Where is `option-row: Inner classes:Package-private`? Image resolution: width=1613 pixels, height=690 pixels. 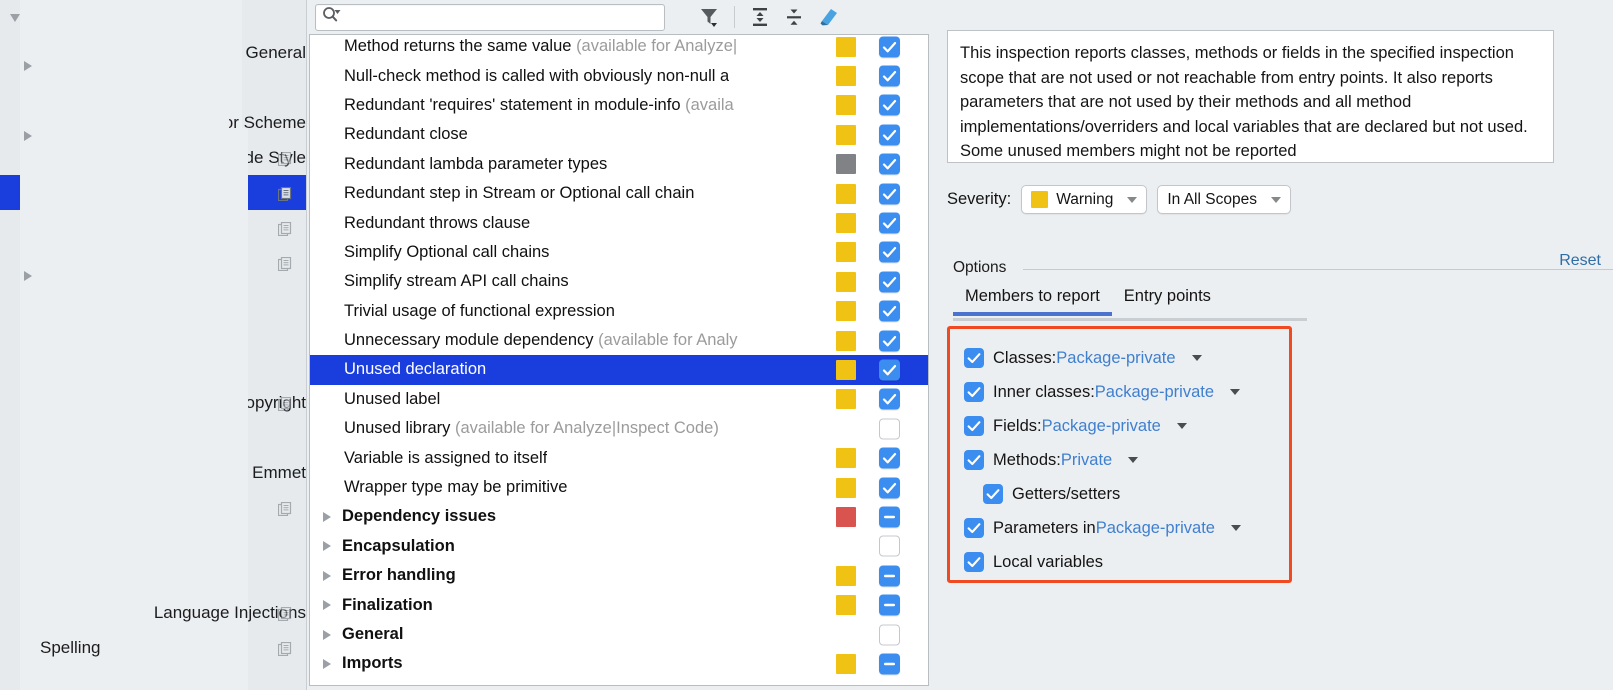
option-row: Inner classes:Package-private is located at coordinates (1126, 392).